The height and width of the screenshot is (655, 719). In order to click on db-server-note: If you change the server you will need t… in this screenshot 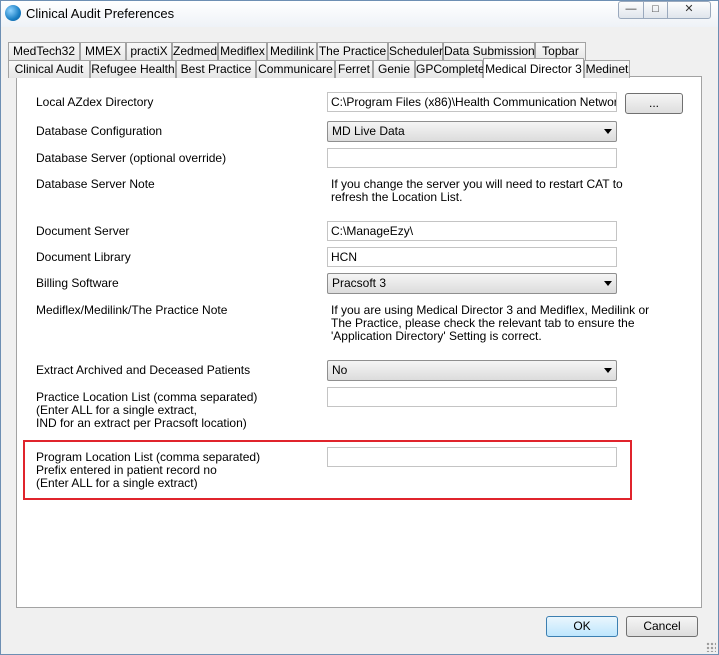, I will do `click(477, 191)`.